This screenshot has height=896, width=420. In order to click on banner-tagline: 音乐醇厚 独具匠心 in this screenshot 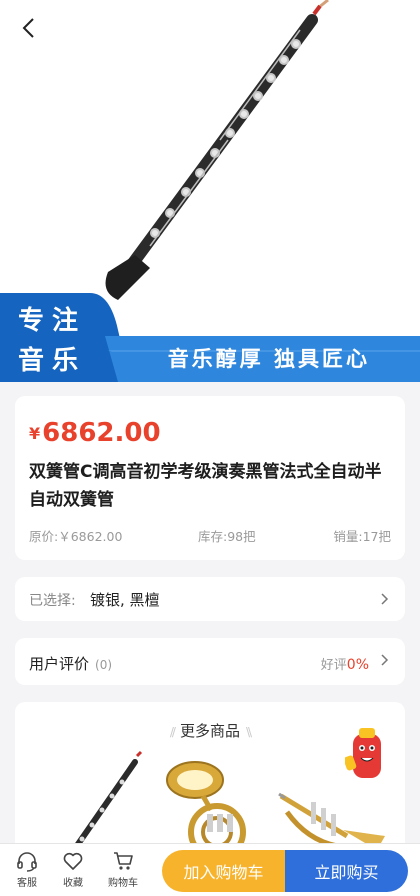, I will do `click(268, 359)`.